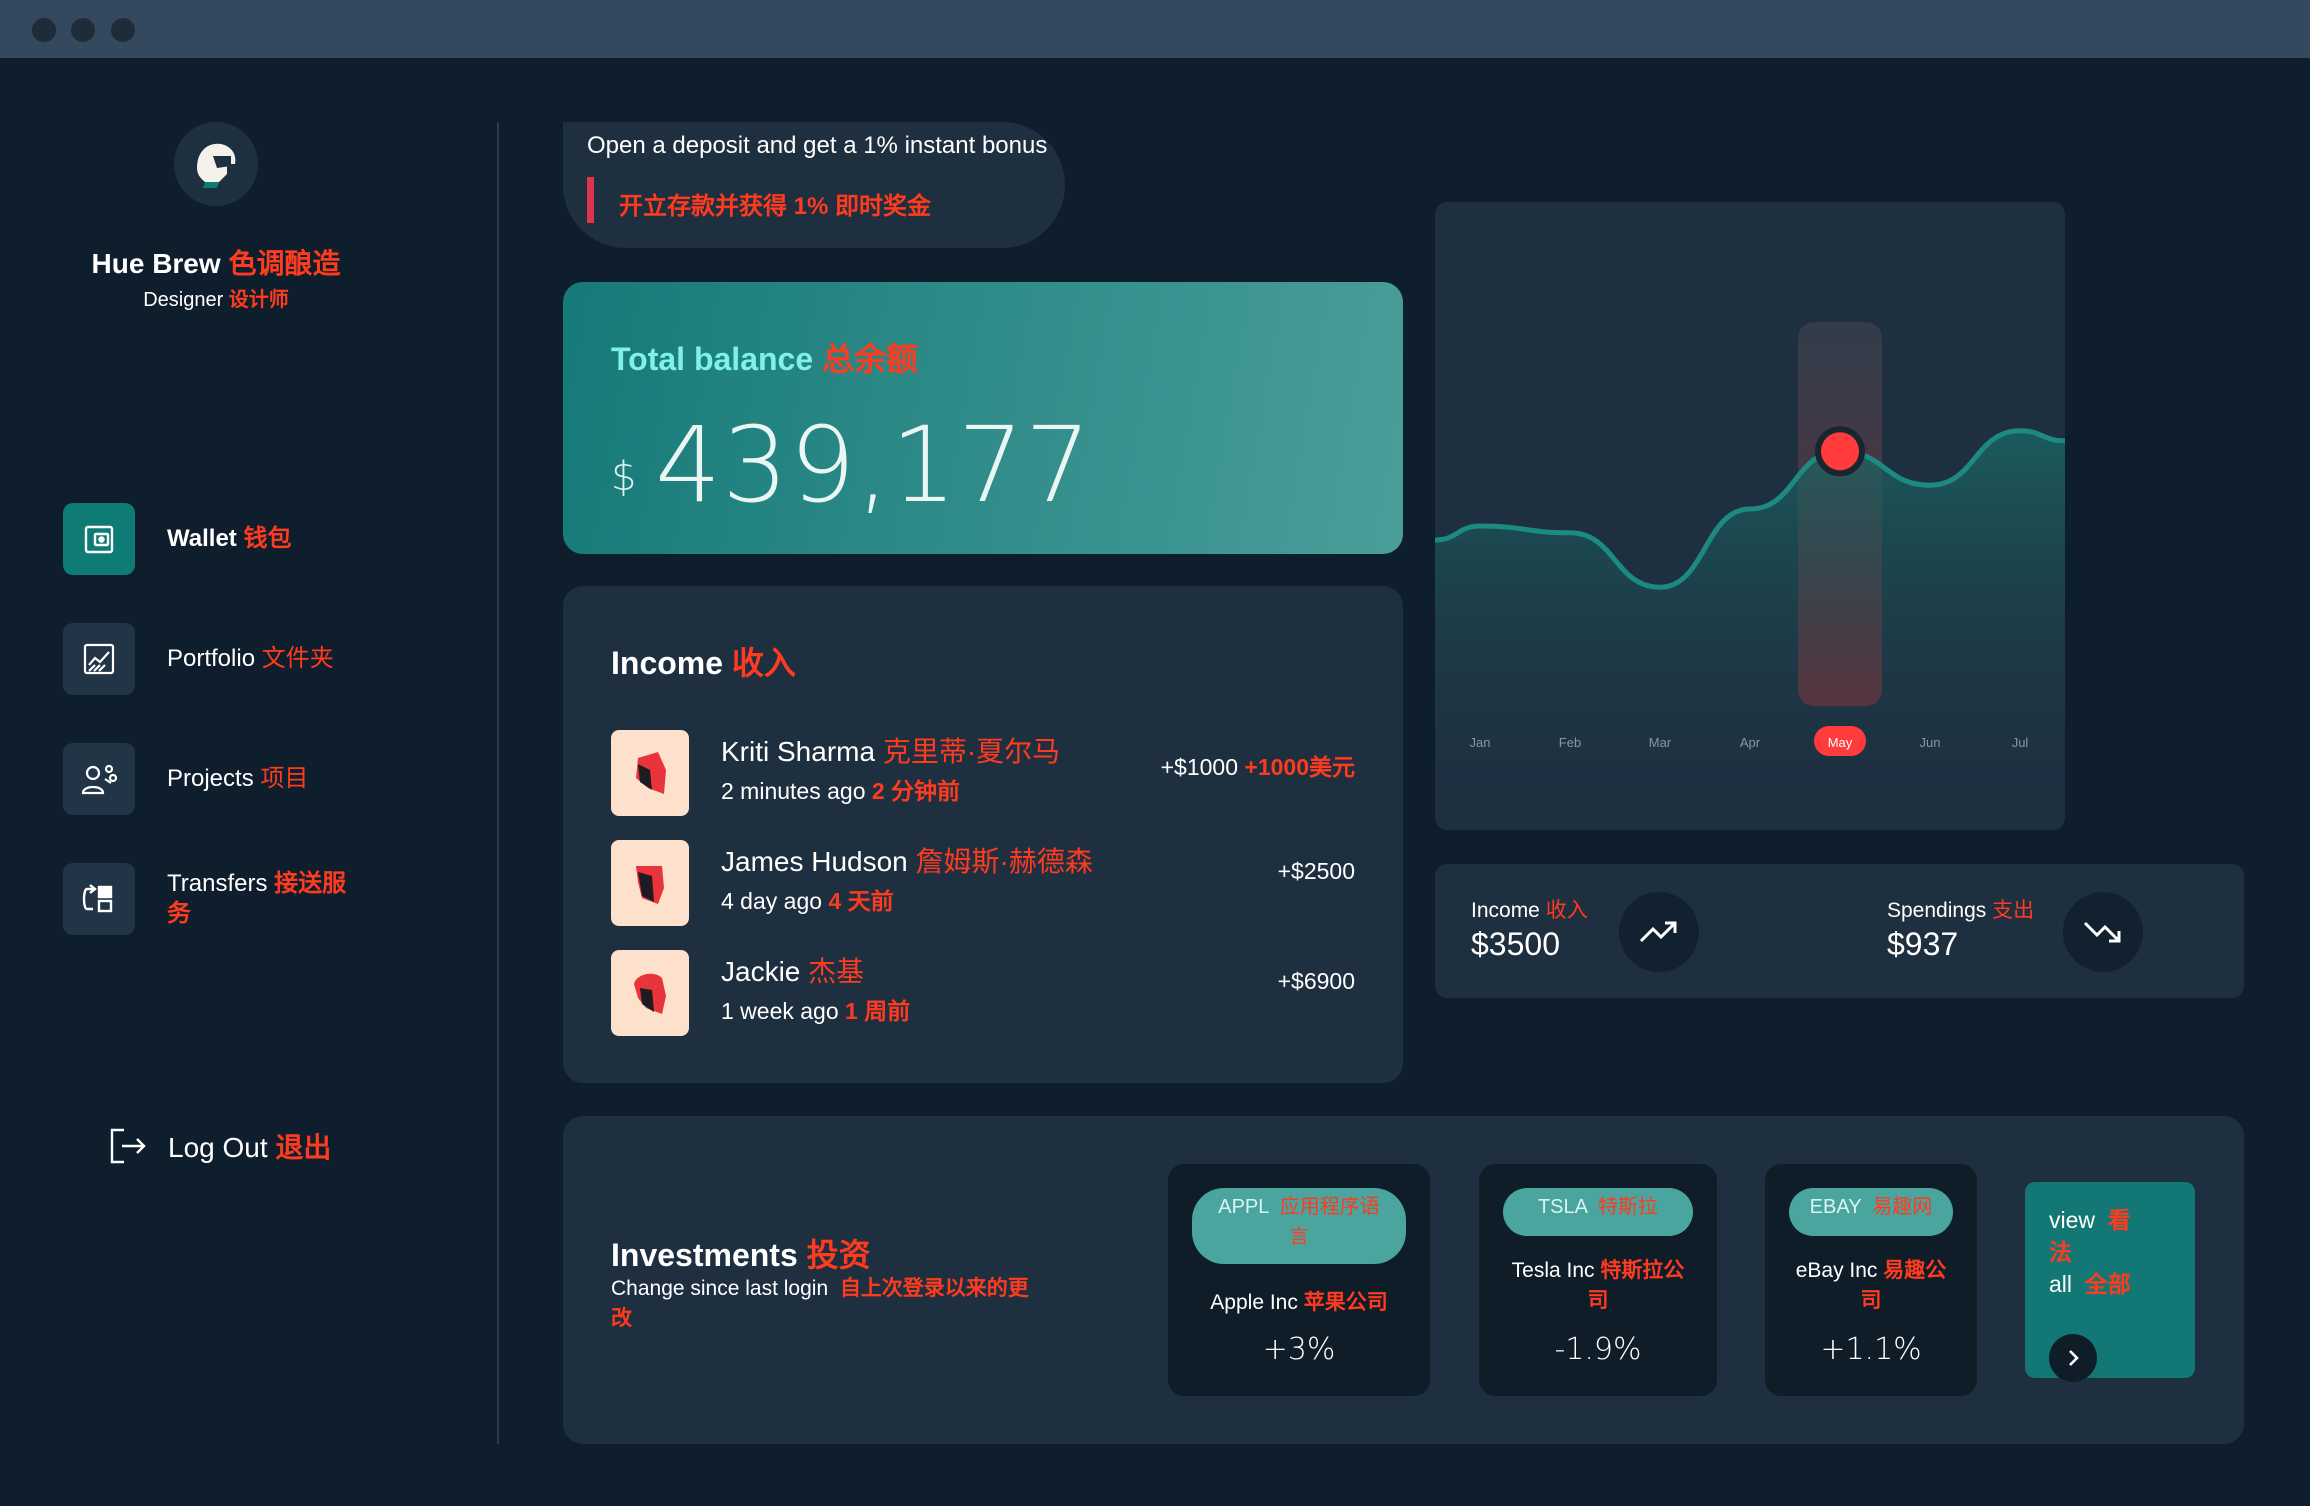 This screenshot has height=1506, width=2310. Describe the element at coordinates (907, 861) in the screenshot. I see `income-person-name: James Hudson 詹姆斯·赫德森` at that location.